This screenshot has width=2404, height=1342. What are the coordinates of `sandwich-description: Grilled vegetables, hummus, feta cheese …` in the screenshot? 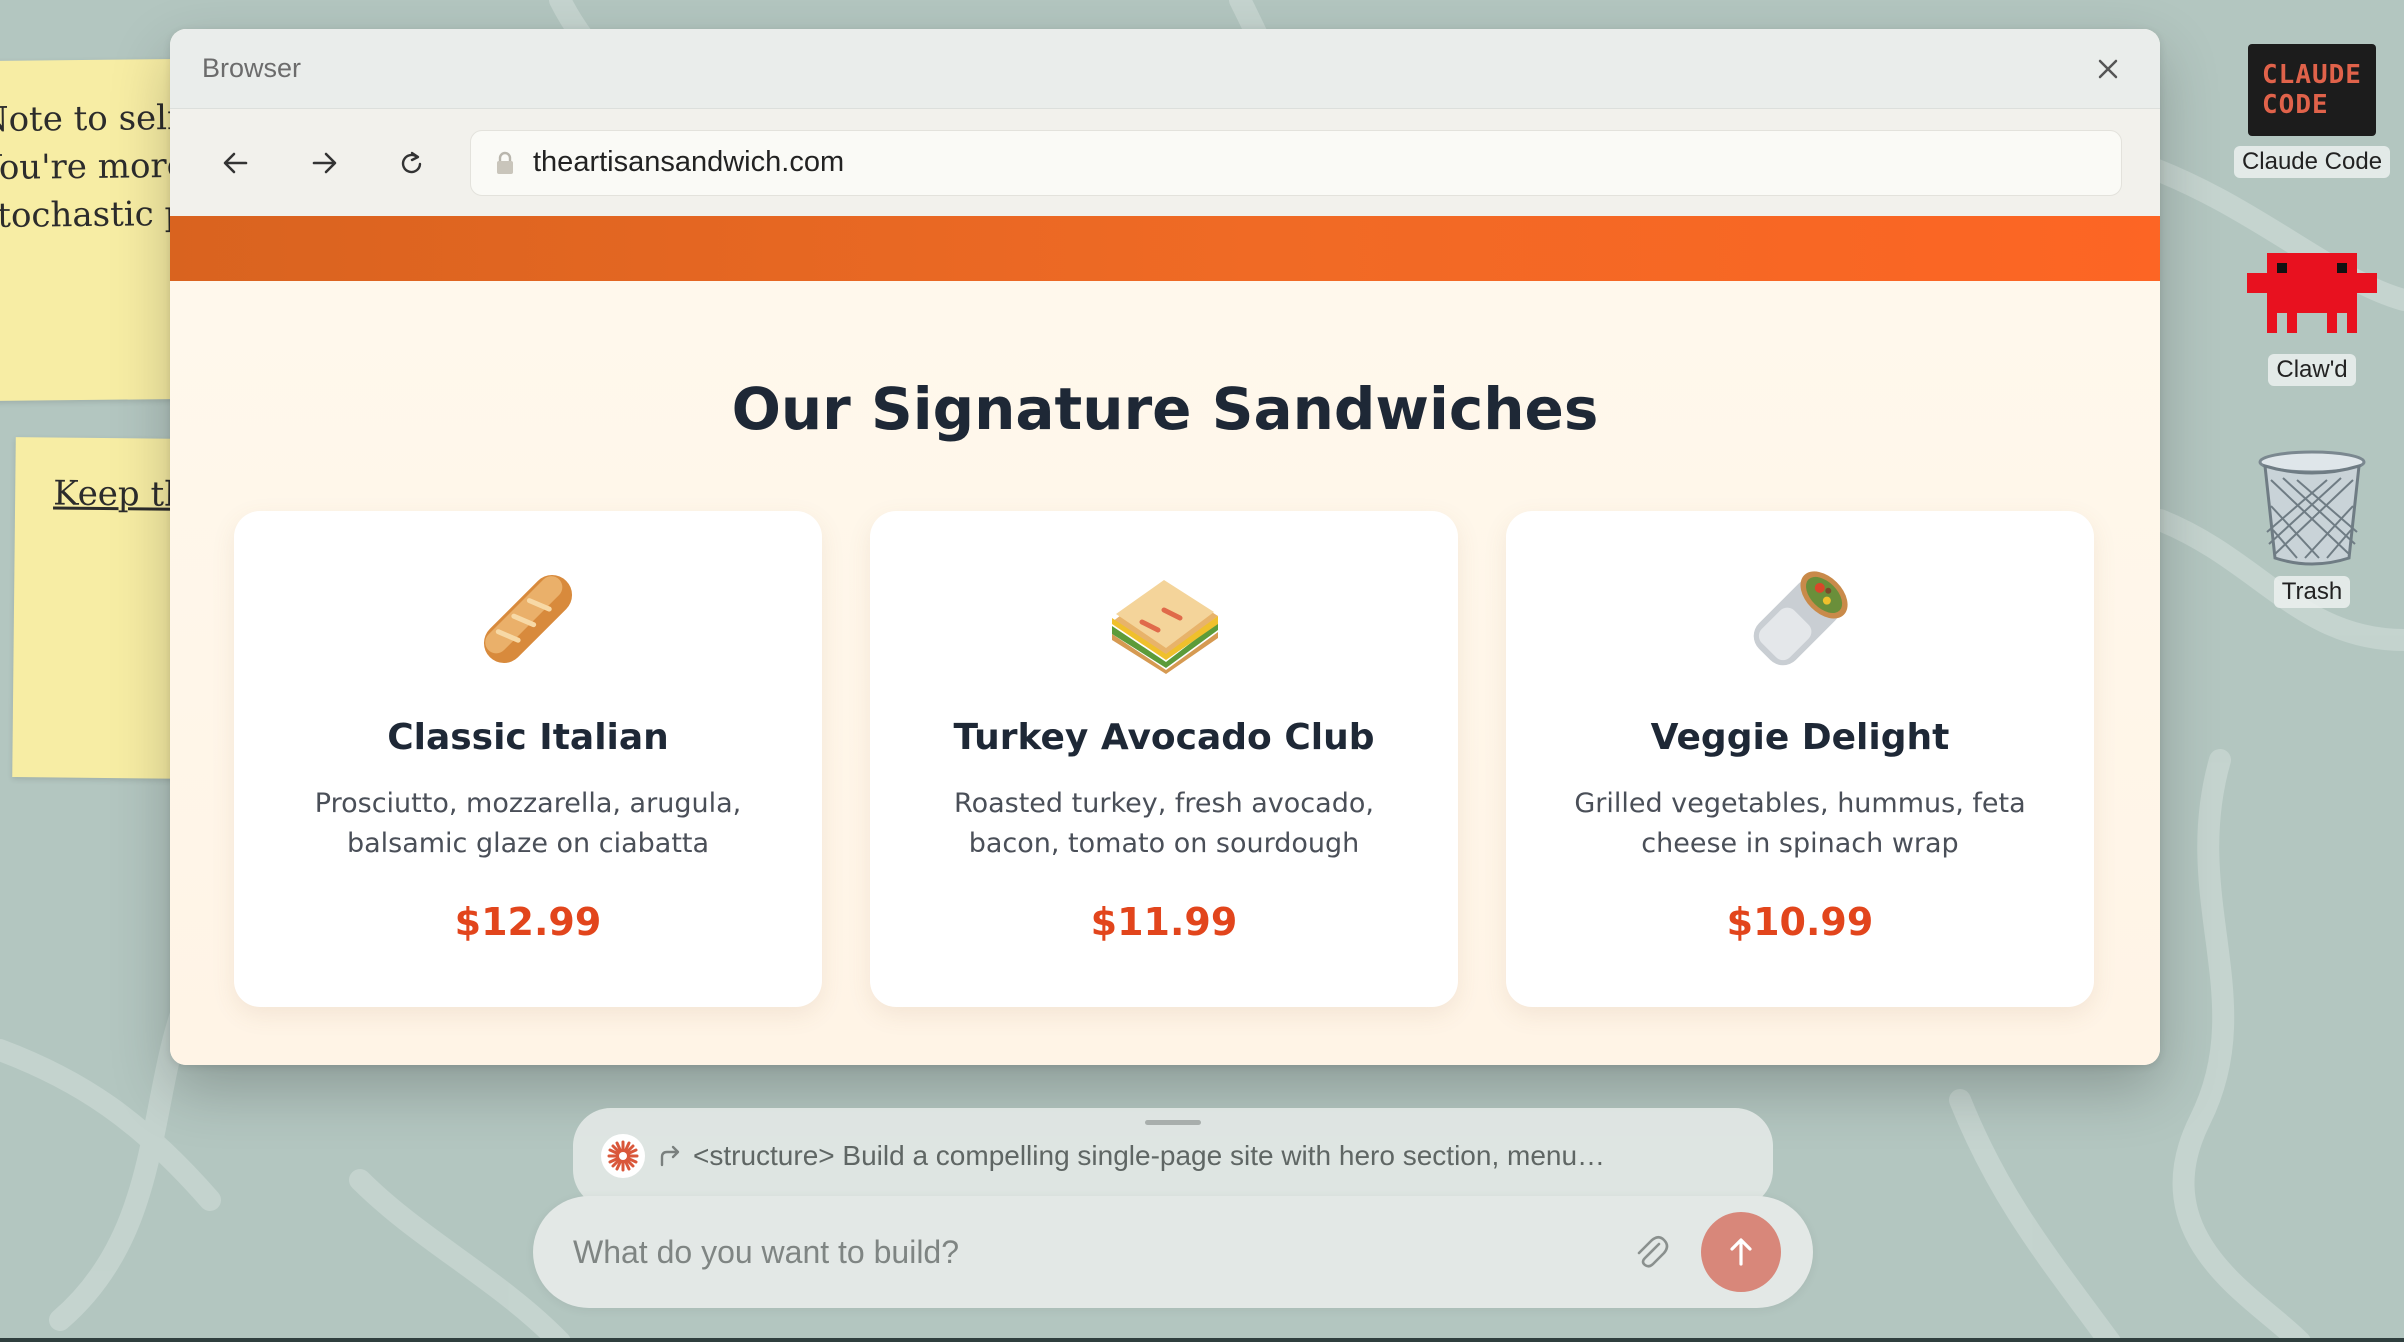 It's located at (1800, 823).